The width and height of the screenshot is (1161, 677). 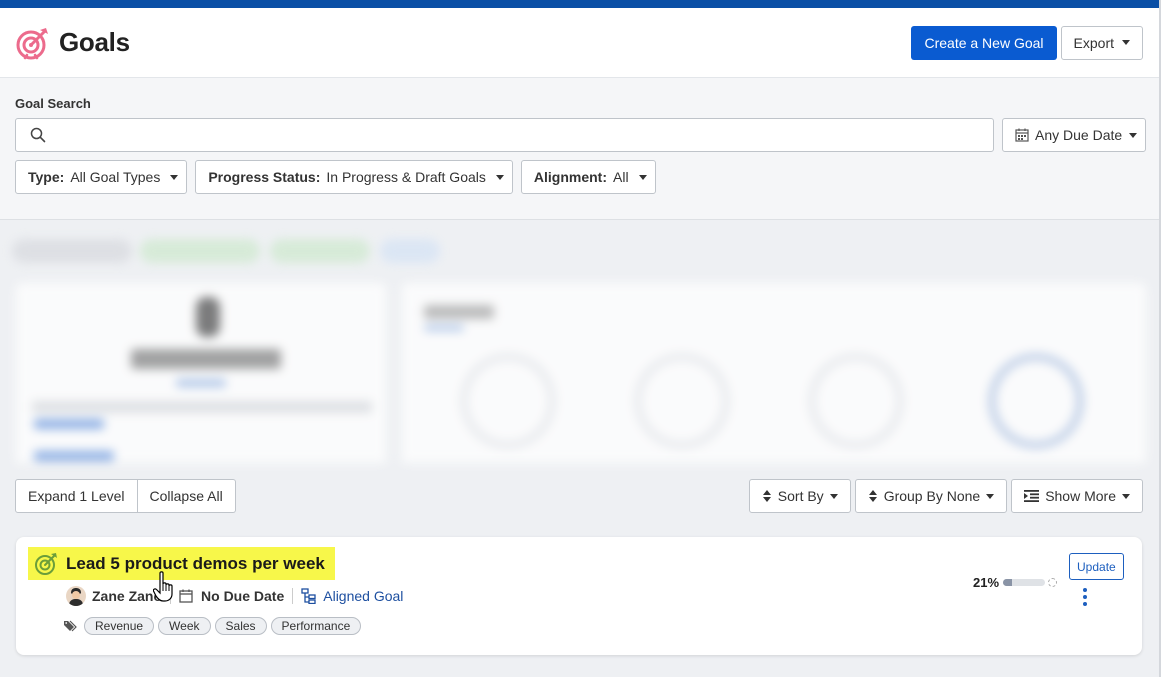 I want to click on page-header: Goals Create a New Goal Export, so click(x=580, y=43).